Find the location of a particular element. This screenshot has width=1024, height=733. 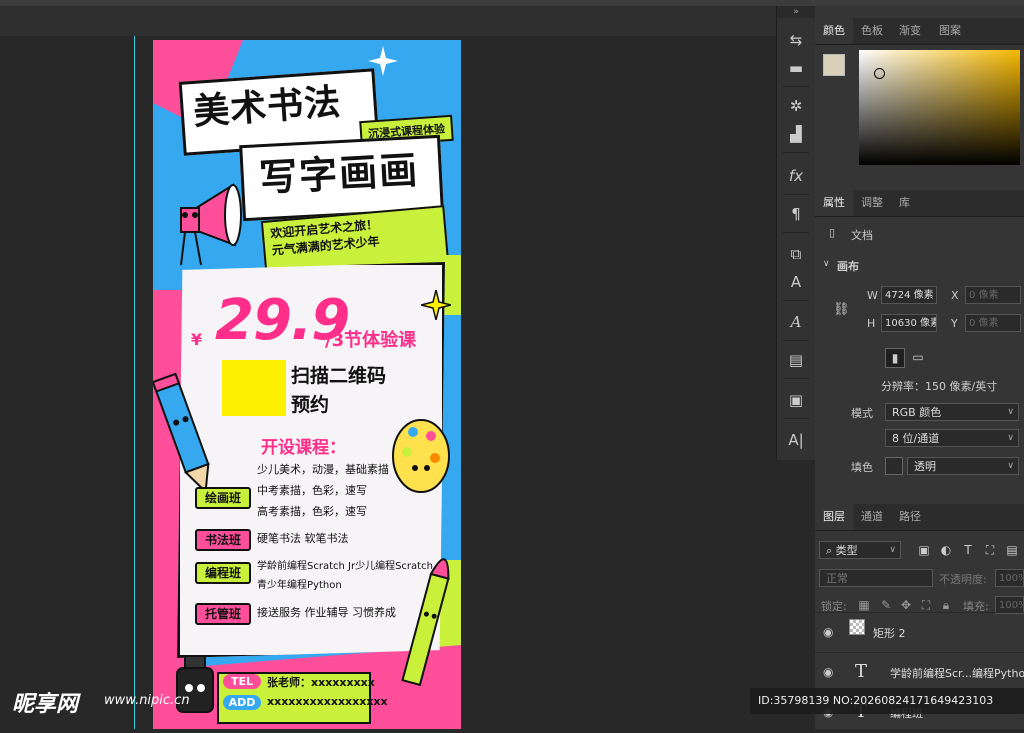

document-label: 文档 is located at coordinates (862, 235).